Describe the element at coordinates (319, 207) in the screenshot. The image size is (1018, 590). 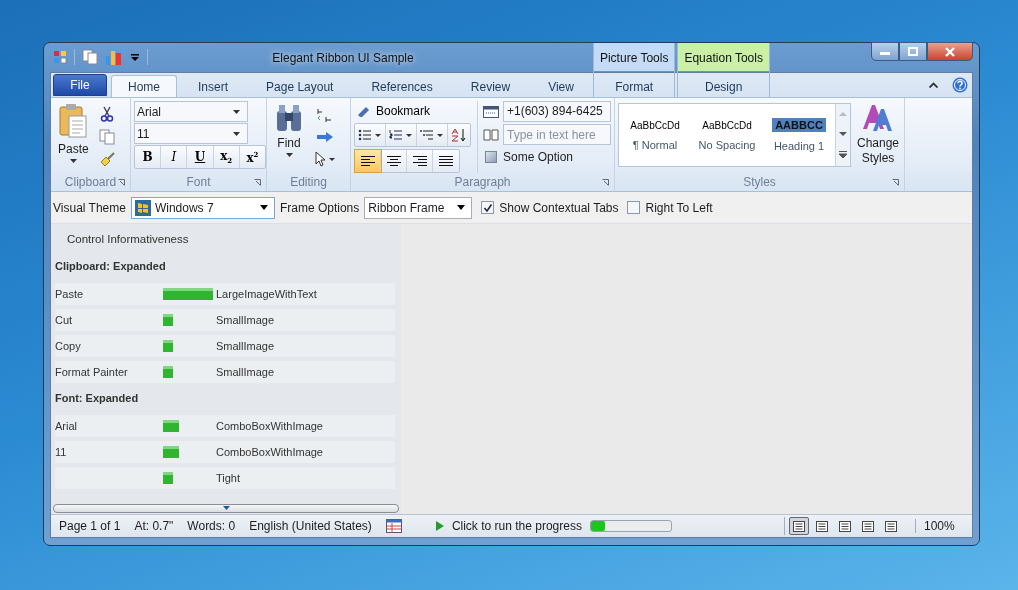
I see `frame-options-label: Frame Options` at that location.